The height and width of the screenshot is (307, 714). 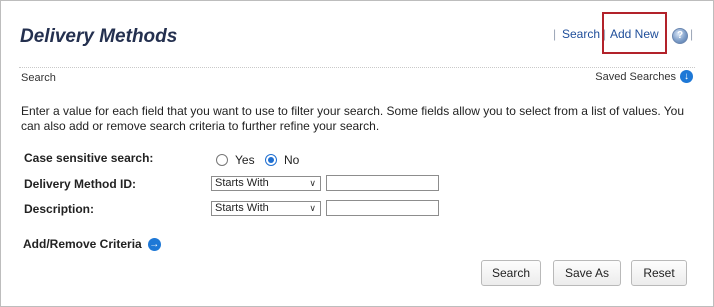 I want to click on saved-searches-label: Saved Searches, so click(x=635, y=76).